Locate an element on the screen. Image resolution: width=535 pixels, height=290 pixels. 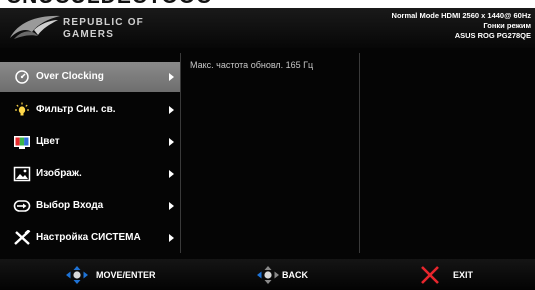
status-game-mode: Гонки режим is located at coordinates (507, 25).